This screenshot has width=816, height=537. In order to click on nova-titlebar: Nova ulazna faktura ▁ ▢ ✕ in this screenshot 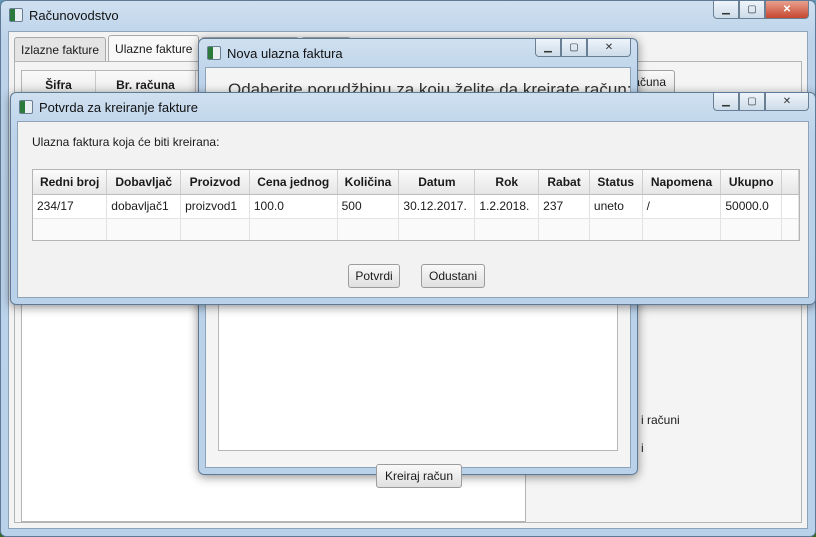, I will do `click(418, 53)`.